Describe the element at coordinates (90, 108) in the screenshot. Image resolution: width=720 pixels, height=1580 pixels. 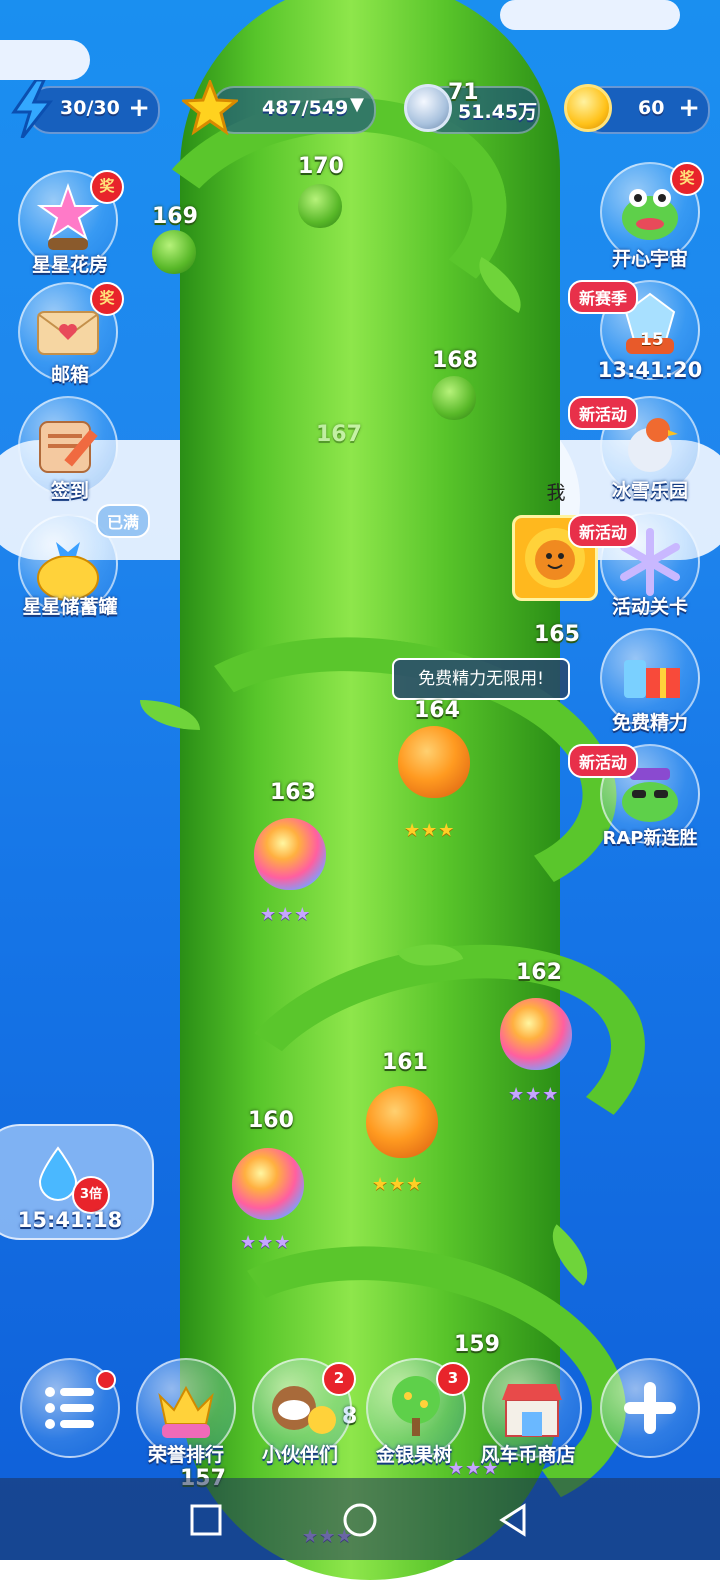
I see `energy-value: 30/30` at that location.